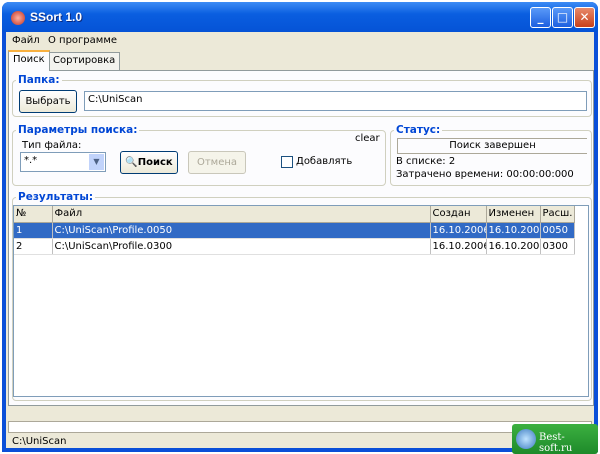 The image size is (600, 454). I want to click on cell-number: 1, so click(33, 230).